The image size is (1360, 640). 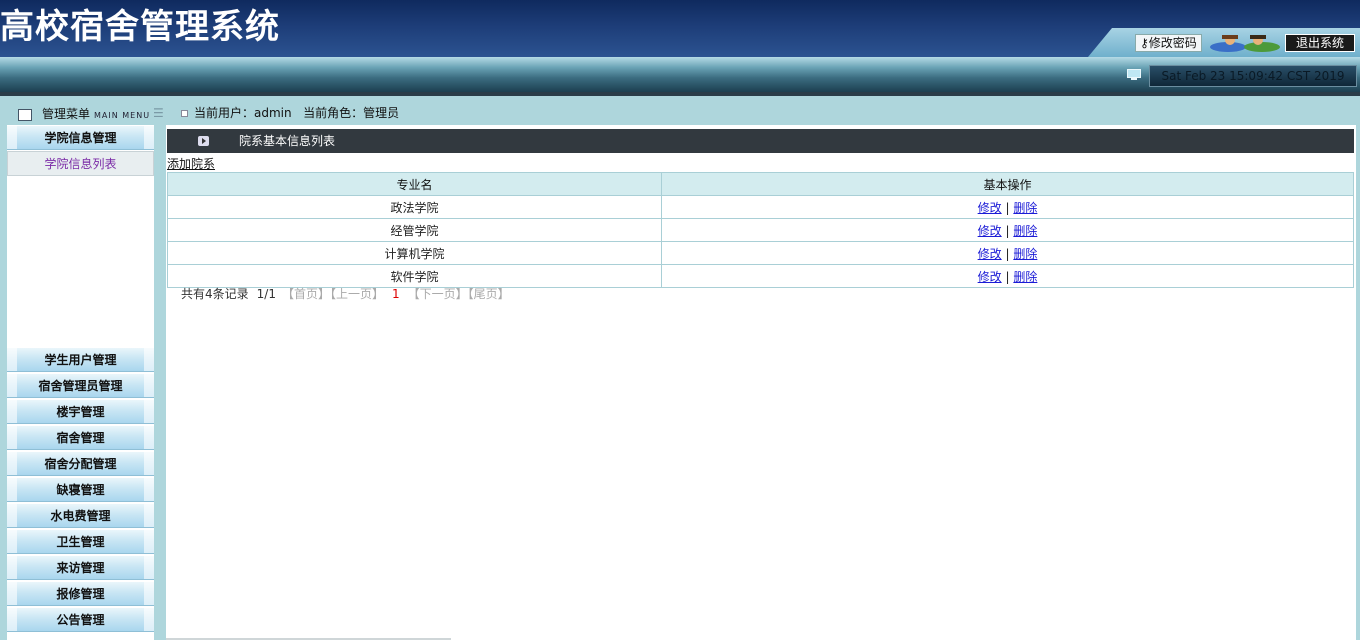 I want to click on app-title: 高校宿舍管理系统, so click(x=140, y=27).